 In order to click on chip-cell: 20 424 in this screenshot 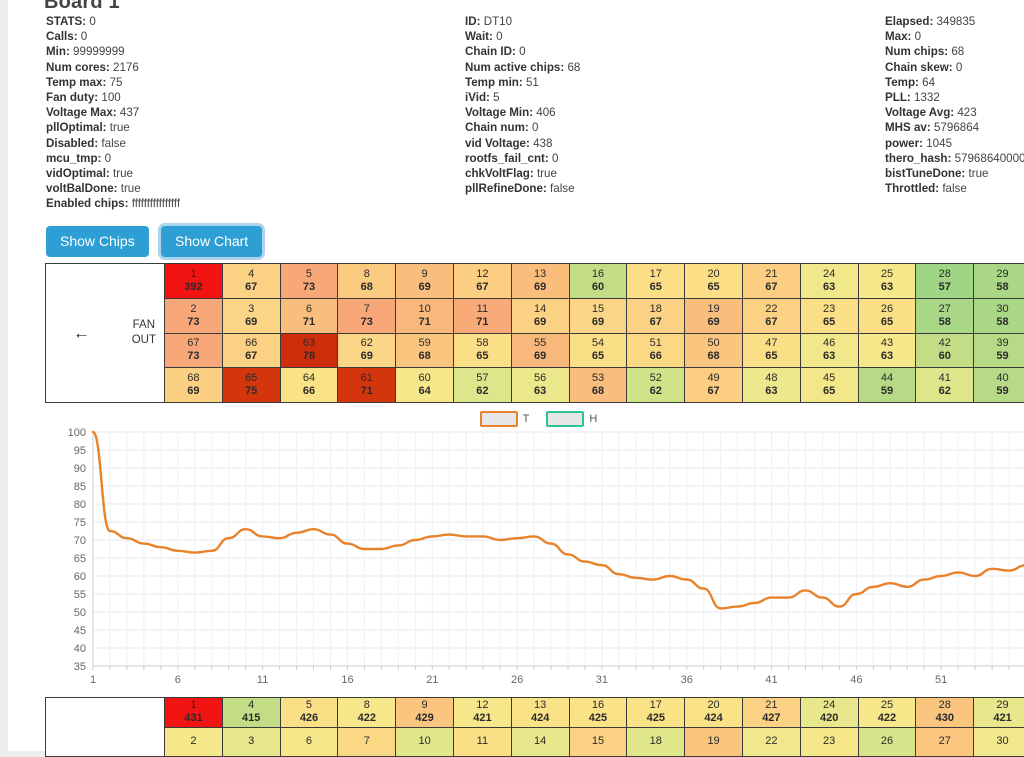, I will do `click(713, 713)`.